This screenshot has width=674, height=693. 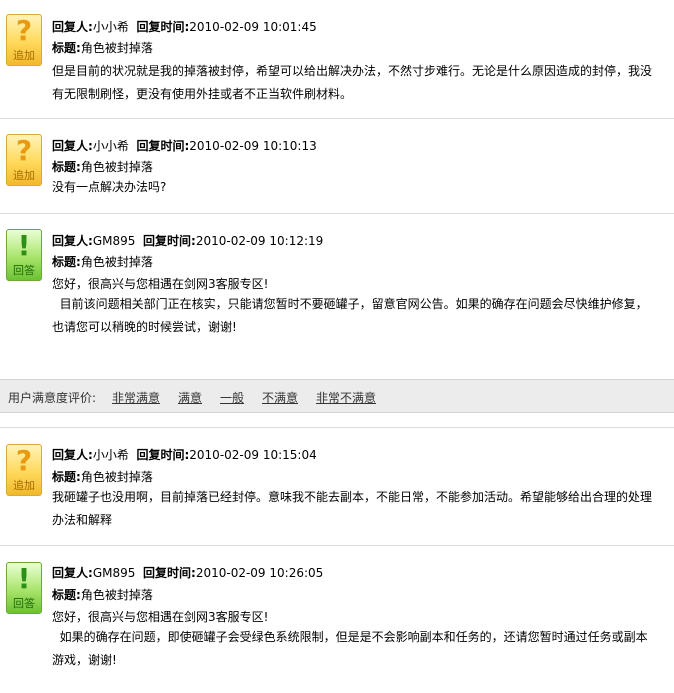 I want to click on reply-time: 2010-02-09 10:12:19, so click(x=259, y=241).